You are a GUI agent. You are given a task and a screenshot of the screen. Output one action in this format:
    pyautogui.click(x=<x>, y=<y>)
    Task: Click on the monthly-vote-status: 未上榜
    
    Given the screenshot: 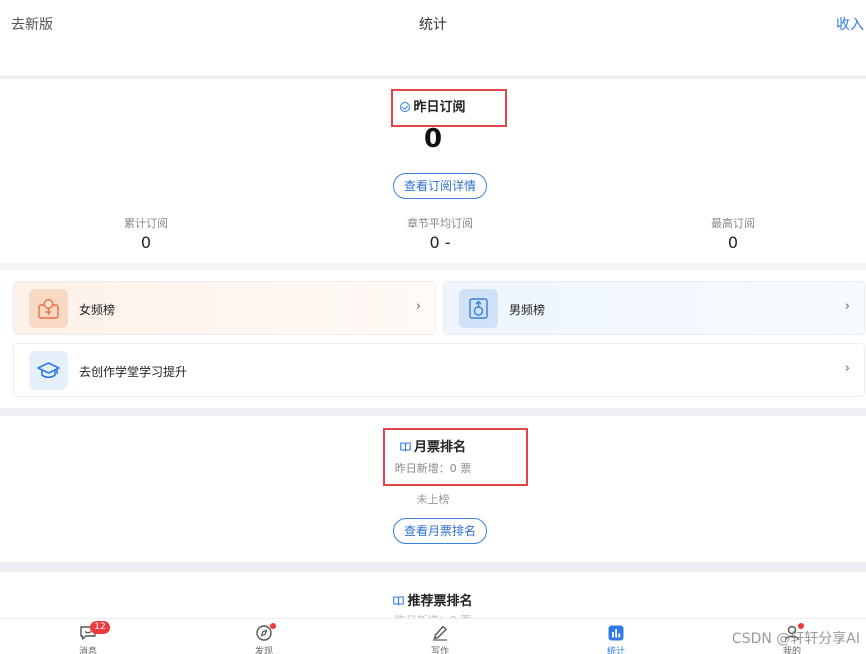 What is the action you would take?
    pyautogui.click(x=433, y=499)
    